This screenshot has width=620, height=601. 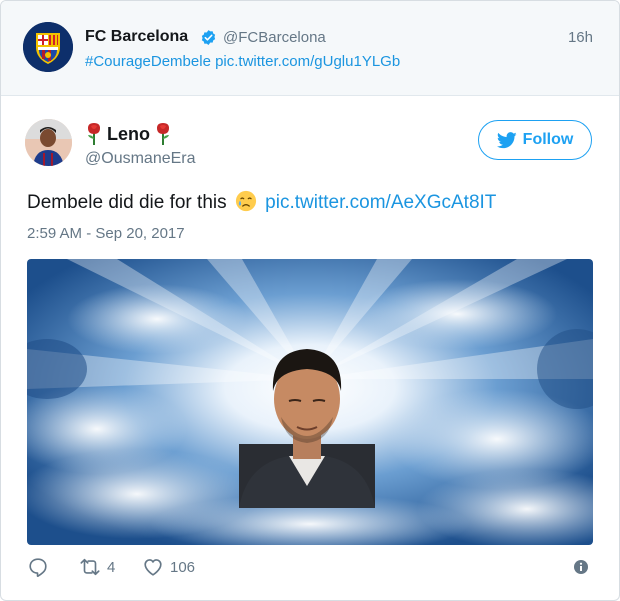 I want to click on author-avatar, so click(x=48, y=142).